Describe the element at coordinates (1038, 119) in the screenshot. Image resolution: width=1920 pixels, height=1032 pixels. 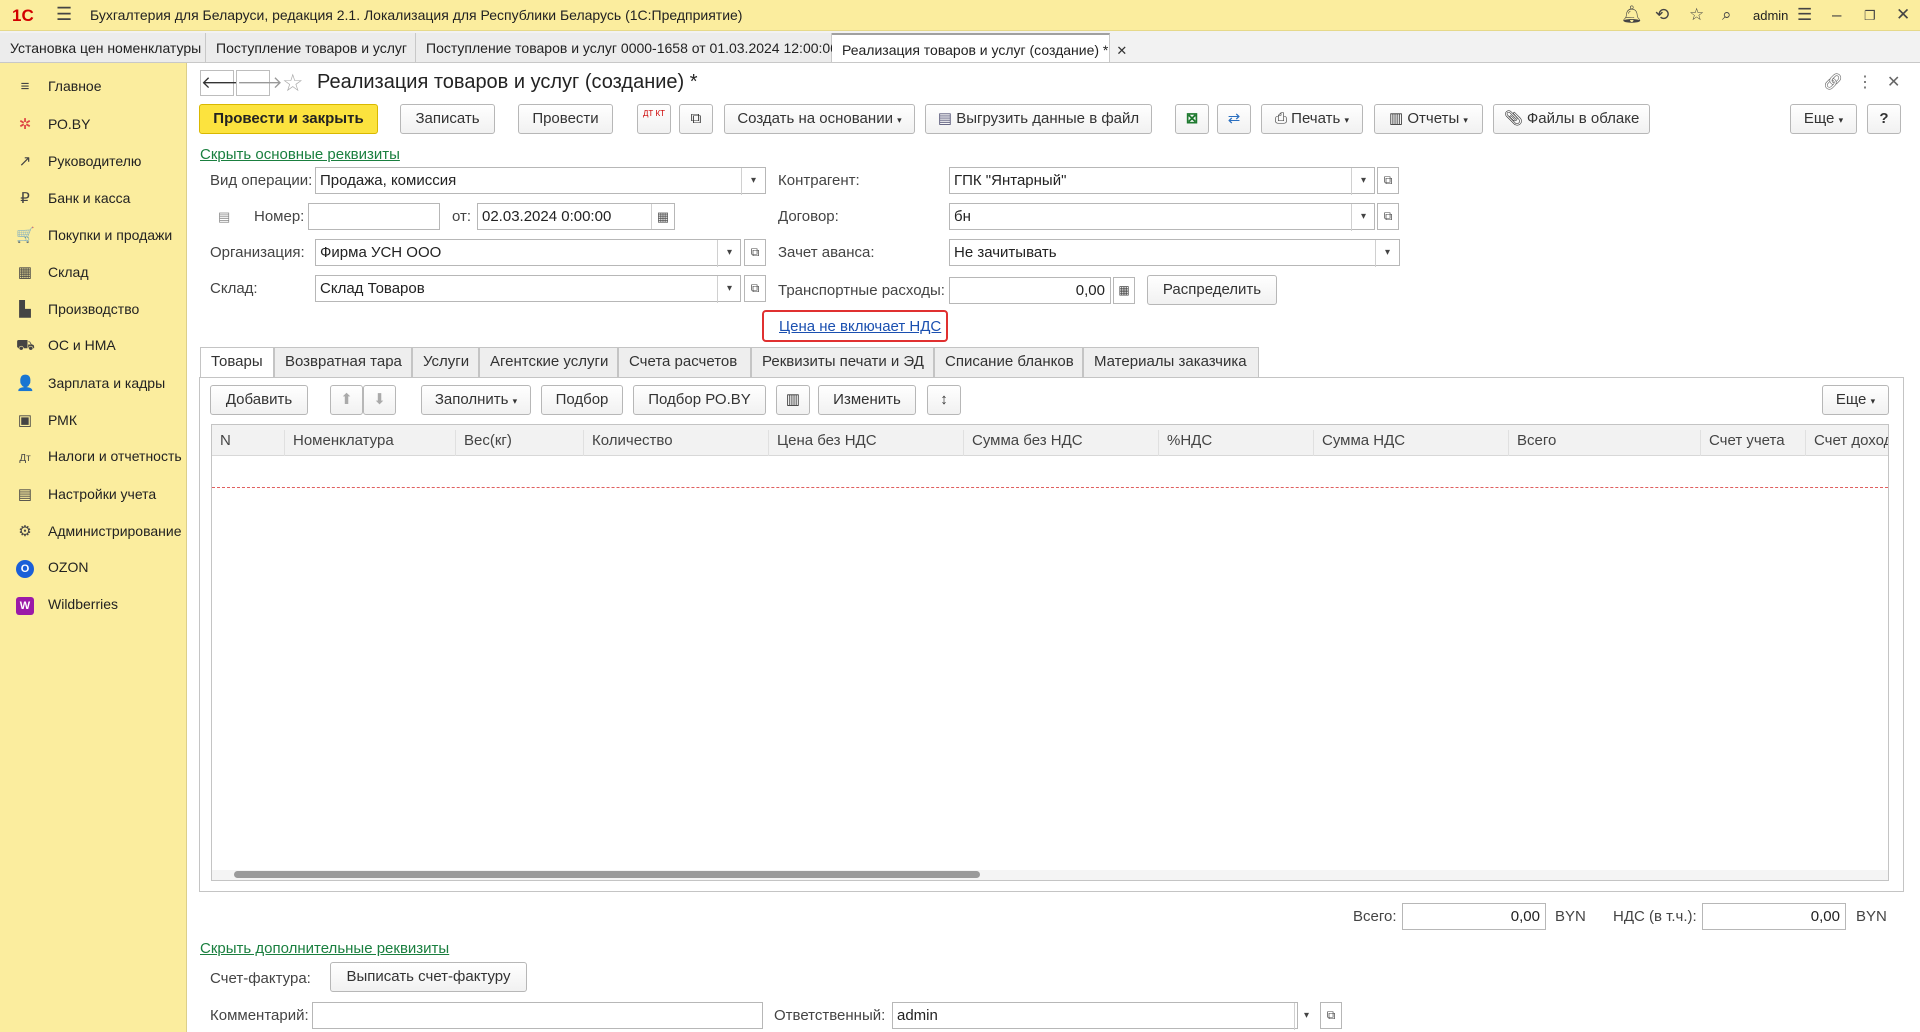
I see `export-file-button: ▤ Выгрузить данные в файл` at that location.